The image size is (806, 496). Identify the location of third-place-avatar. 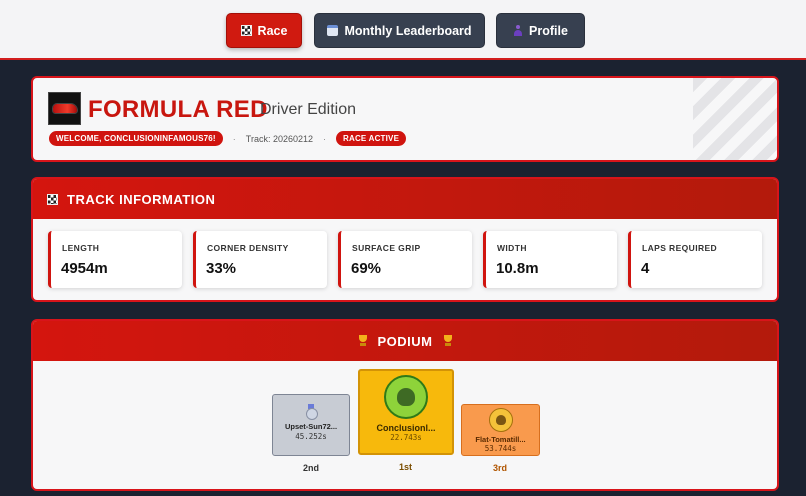
(500, 420).